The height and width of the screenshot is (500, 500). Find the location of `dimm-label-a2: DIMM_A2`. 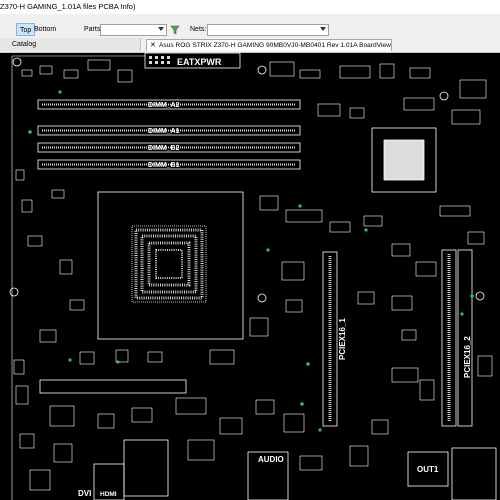

dimm-label-a2: DIMM_A2 is located at coordinates (164, 105).